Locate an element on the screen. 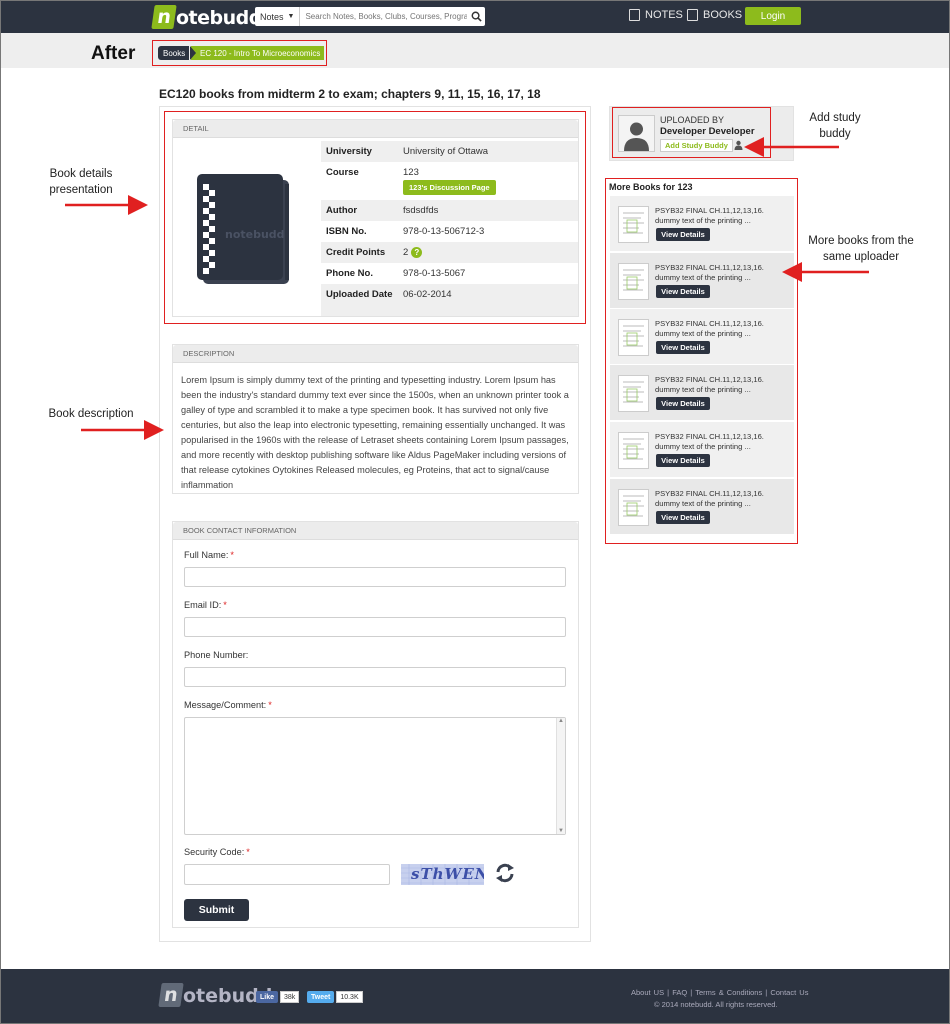 The image size is (950, 1024). caret-down-icon: ▼ is located at coordinates (291, 16).